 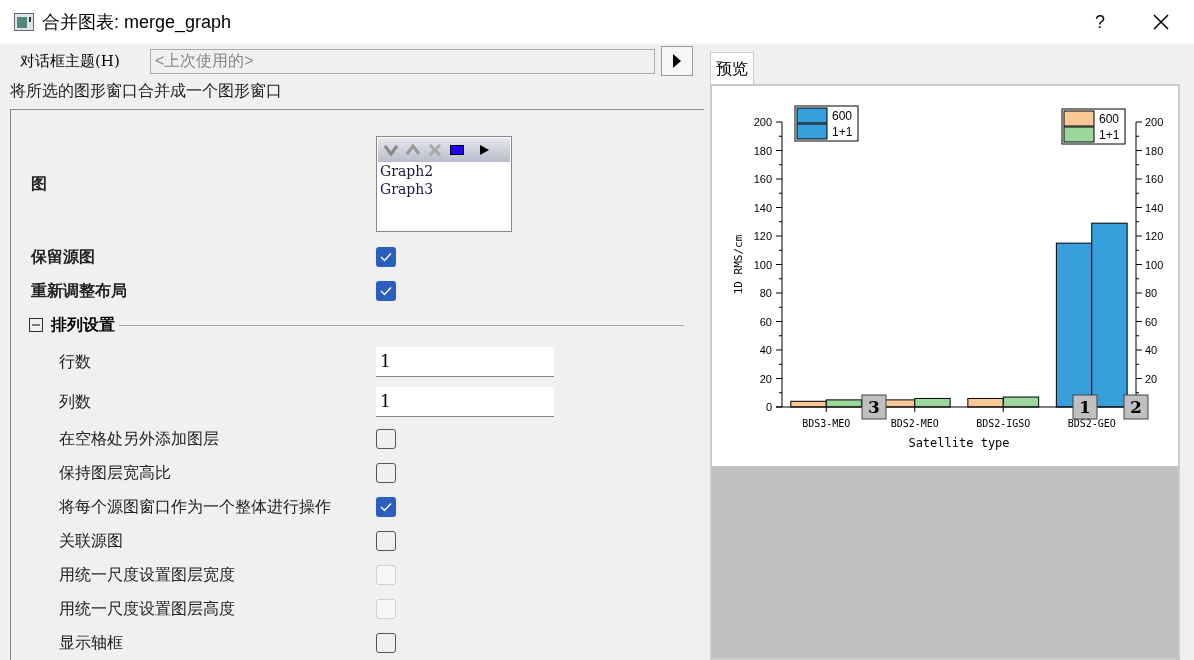 What do you see at coordinates (1161, 22) in the screenshot?
I see `close-icon` at bounding box center [1161, 22].